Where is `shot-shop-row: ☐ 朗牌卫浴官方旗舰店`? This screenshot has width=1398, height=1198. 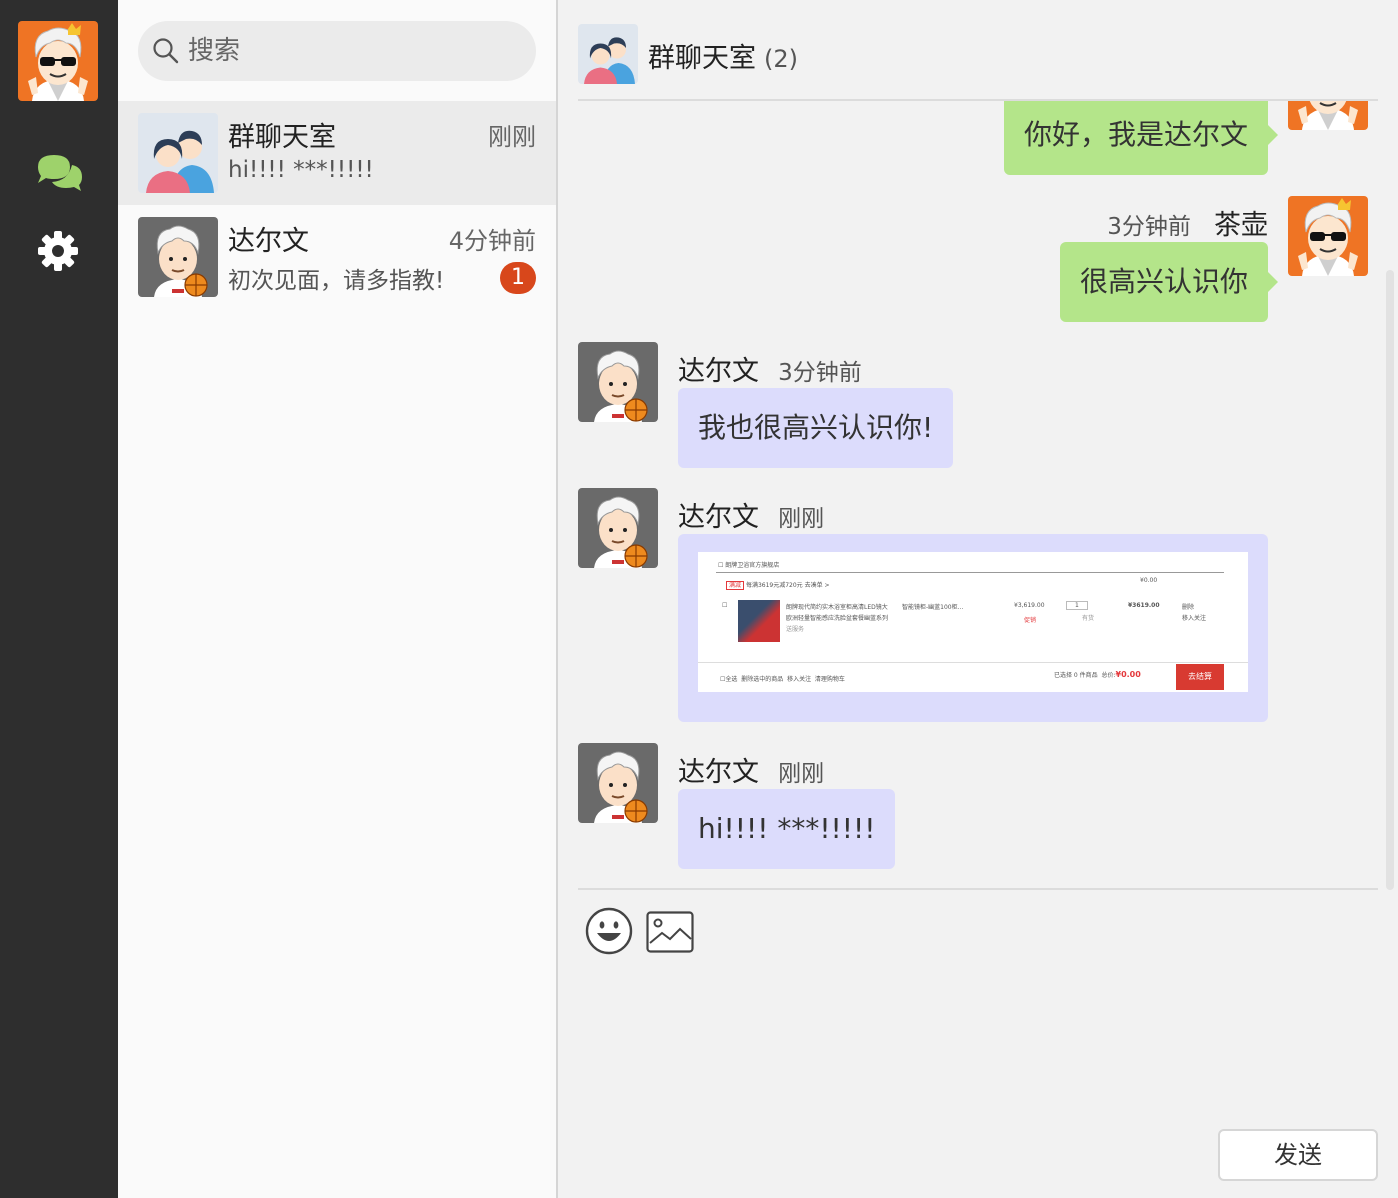 shot-shop-row: ☐ 朗牌卫浴官方旗舰店 is located at coordinates (749, 565).